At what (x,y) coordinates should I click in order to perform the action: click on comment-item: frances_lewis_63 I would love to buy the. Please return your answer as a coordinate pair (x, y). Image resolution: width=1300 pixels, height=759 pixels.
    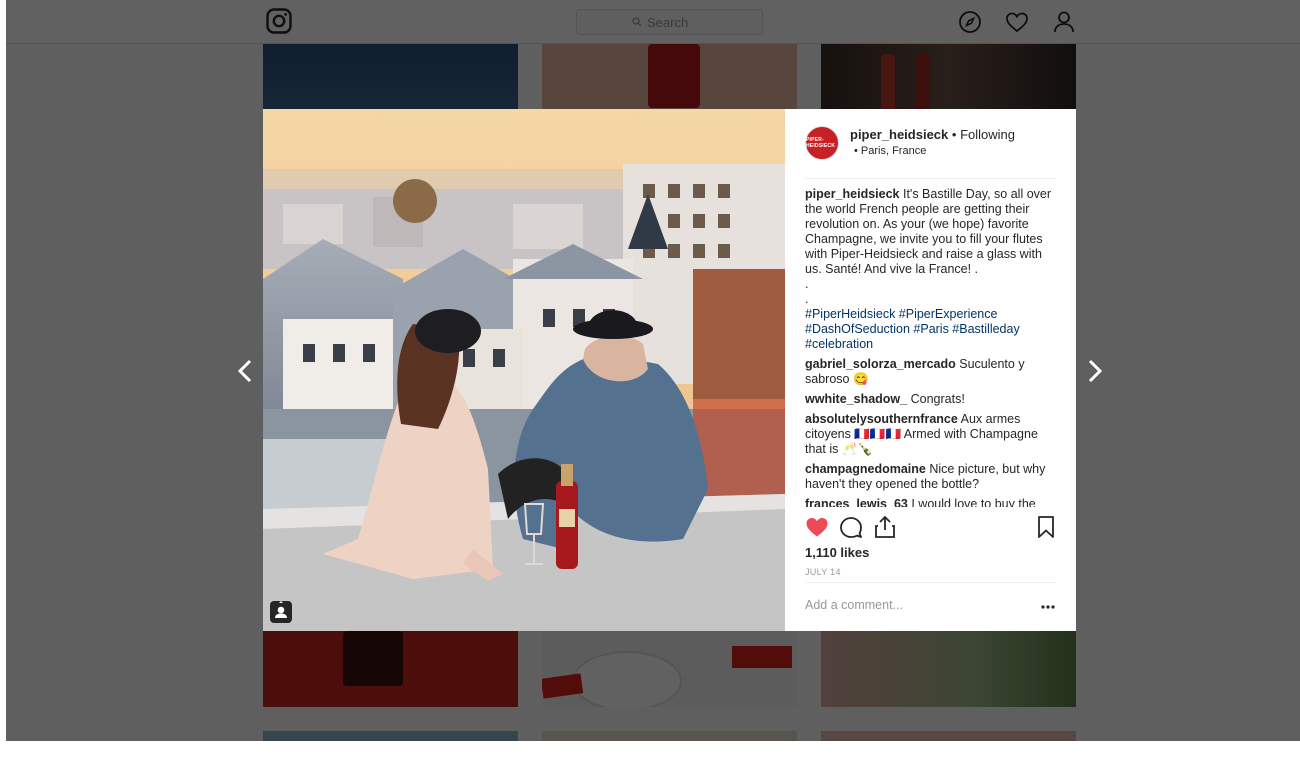
    Looking at the image, I should click on (933, 502).